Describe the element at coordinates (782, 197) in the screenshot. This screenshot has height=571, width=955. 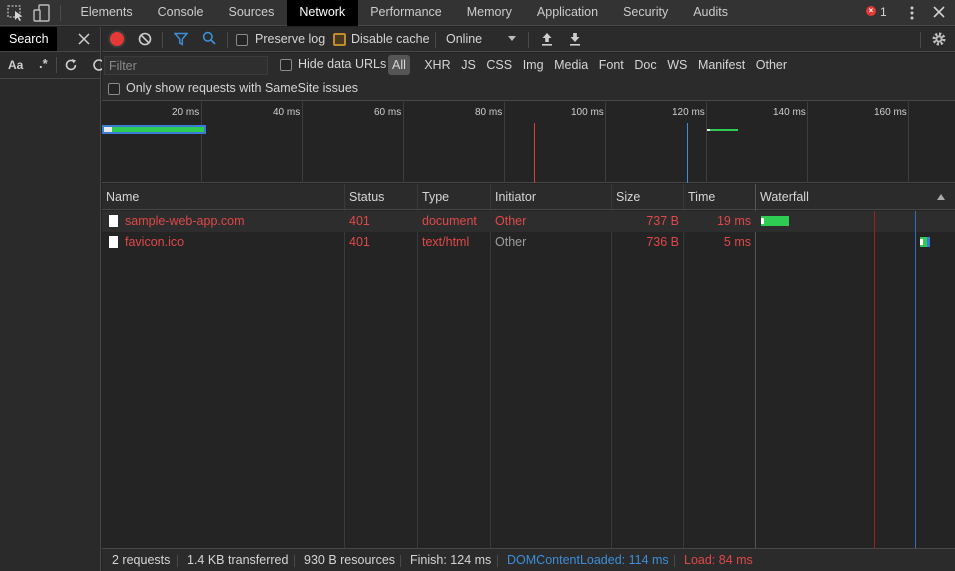
I see `column-header-waterfall: Waterfall` at that location.